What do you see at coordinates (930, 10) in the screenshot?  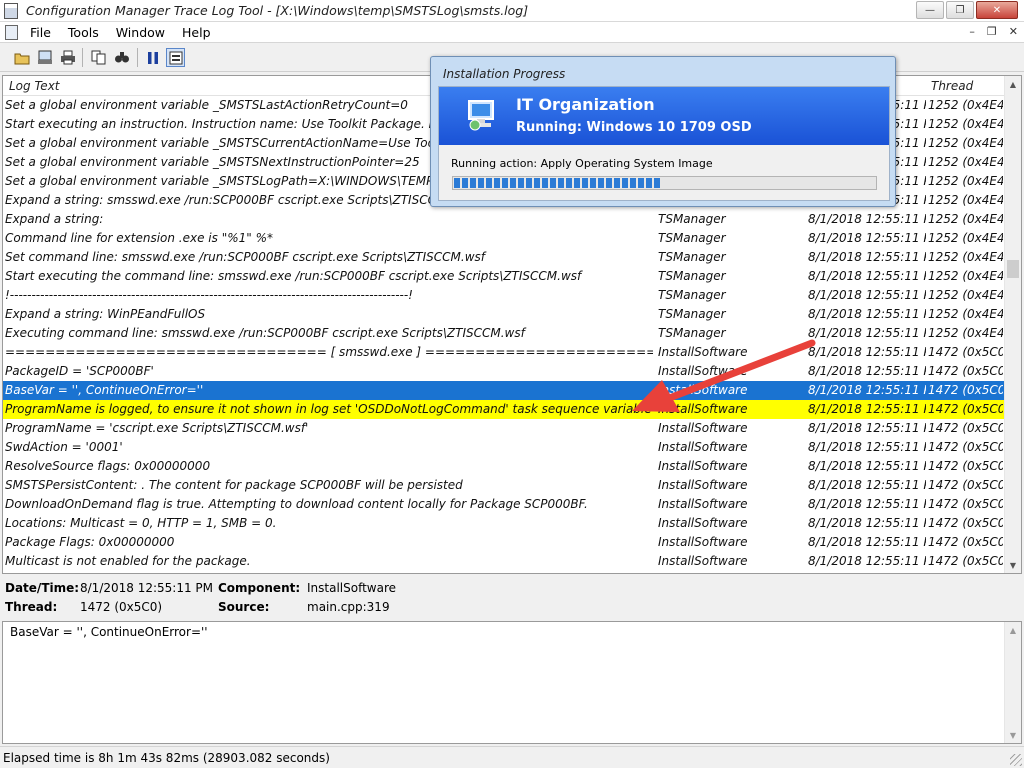 I see `minimize-button: —` at bounding box center [930, 10].